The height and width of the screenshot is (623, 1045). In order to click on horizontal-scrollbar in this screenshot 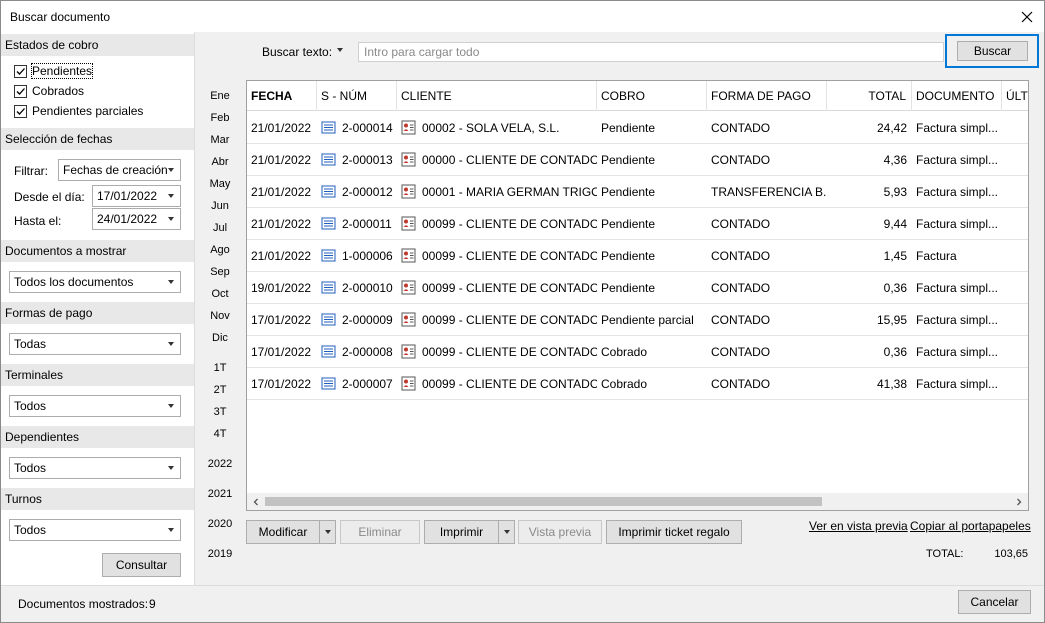, I will do `click(637, 501)`.